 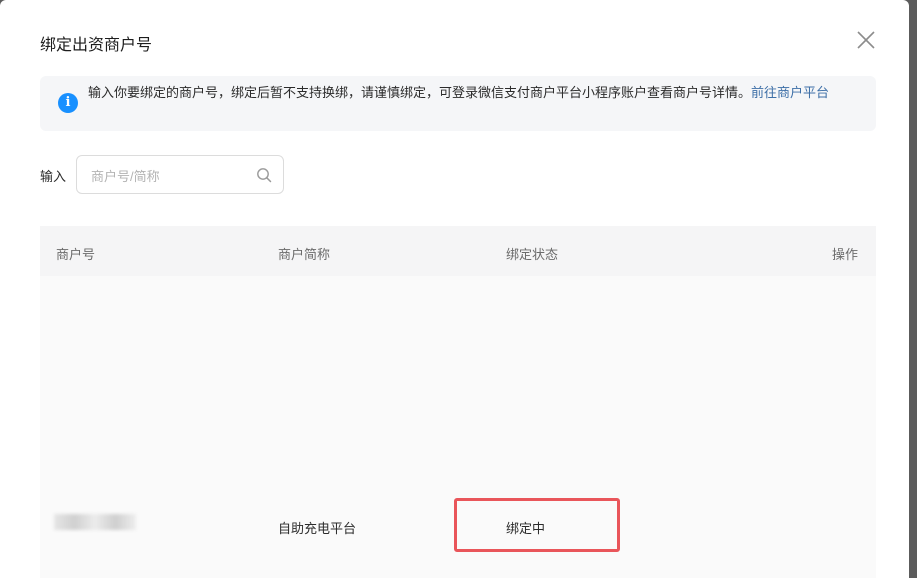 What do you see at coordinates (458, 251) in the screenshot?
I see `table-header: 商户号 商户简称 绑定状态 操作` at bounding box center [458, 251].